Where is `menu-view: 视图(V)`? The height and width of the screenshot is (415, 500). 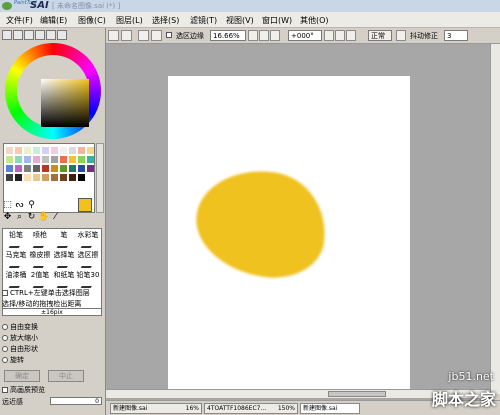
menu-view: 视图(V) is located at coordinates (240, 20).